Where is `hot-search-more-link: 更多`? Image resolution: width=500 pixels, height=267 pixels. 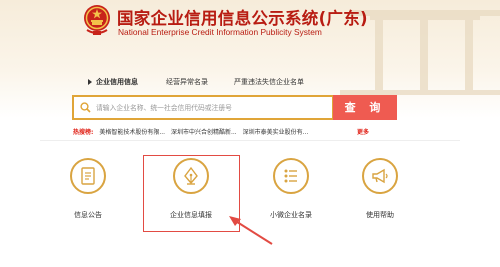
hot-search-more-link: 更多 is located at coordinates (363, 131).